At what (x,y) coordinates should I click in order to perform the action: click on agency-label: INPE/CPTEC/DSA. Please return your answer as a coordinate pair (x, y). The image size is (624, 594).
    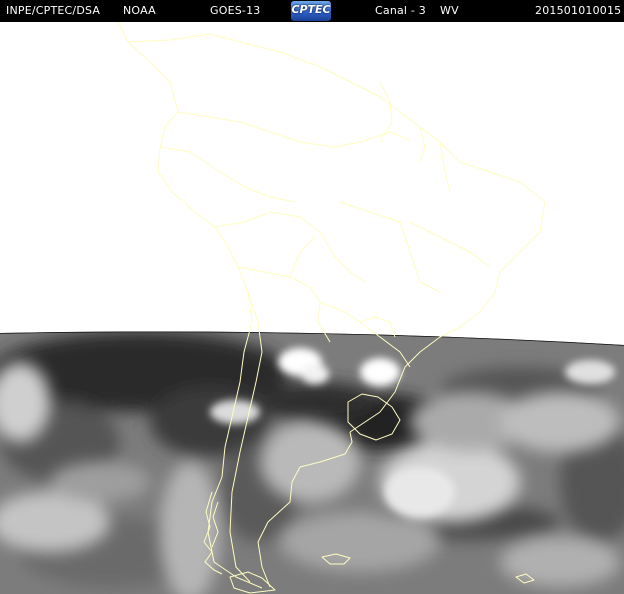
    Looking at the image, I should click on (53, 10).